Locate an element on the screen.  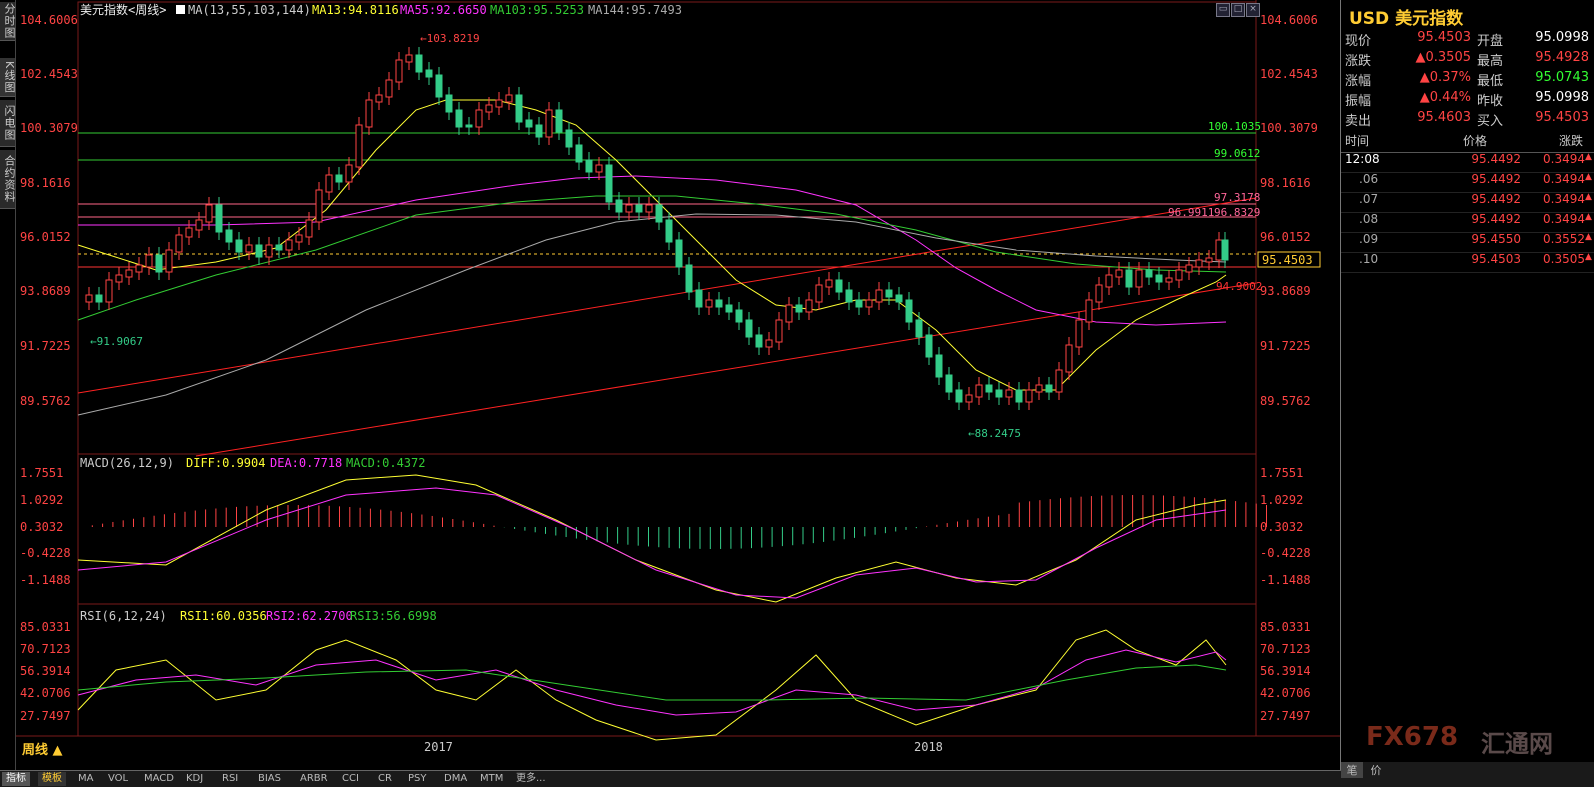
ticks-header-change: 涨跌 is located at coordinates (1571, 141).